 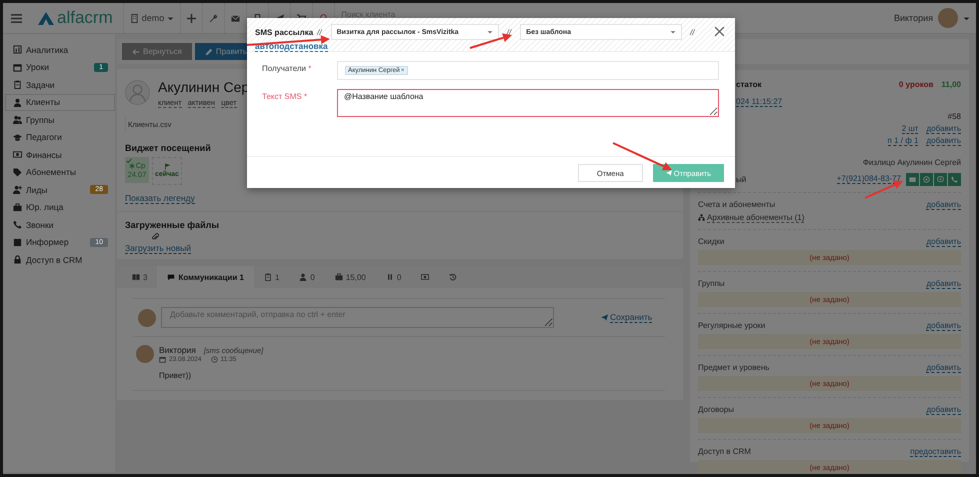 I want to click on balance-label: статок, so click(x=749, y=84).